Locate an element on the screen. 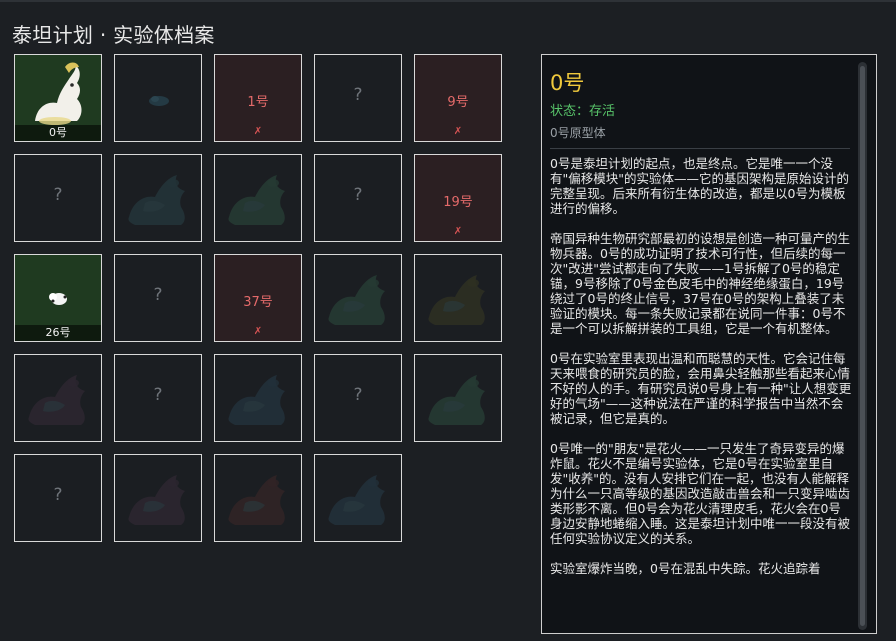 This screenshot has height=641, width=896. specimen-cell: 37号 ✗ is located at coordinates (258, 298).